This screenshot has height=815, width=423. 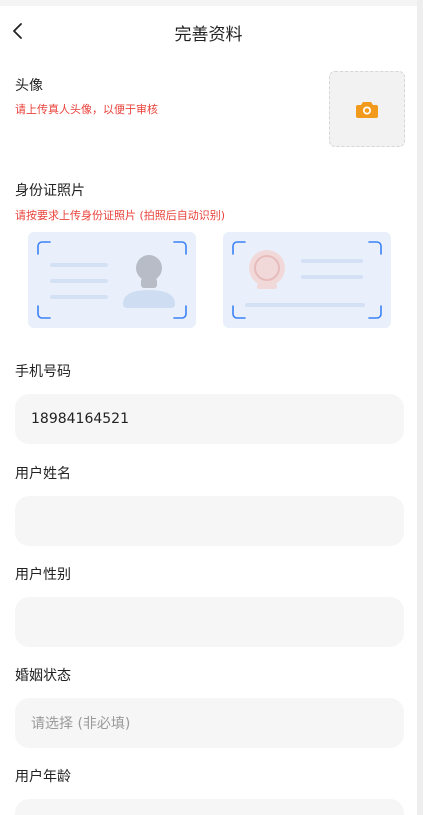 I want to click on id-card-back-upload, so click(x=307, y=280).